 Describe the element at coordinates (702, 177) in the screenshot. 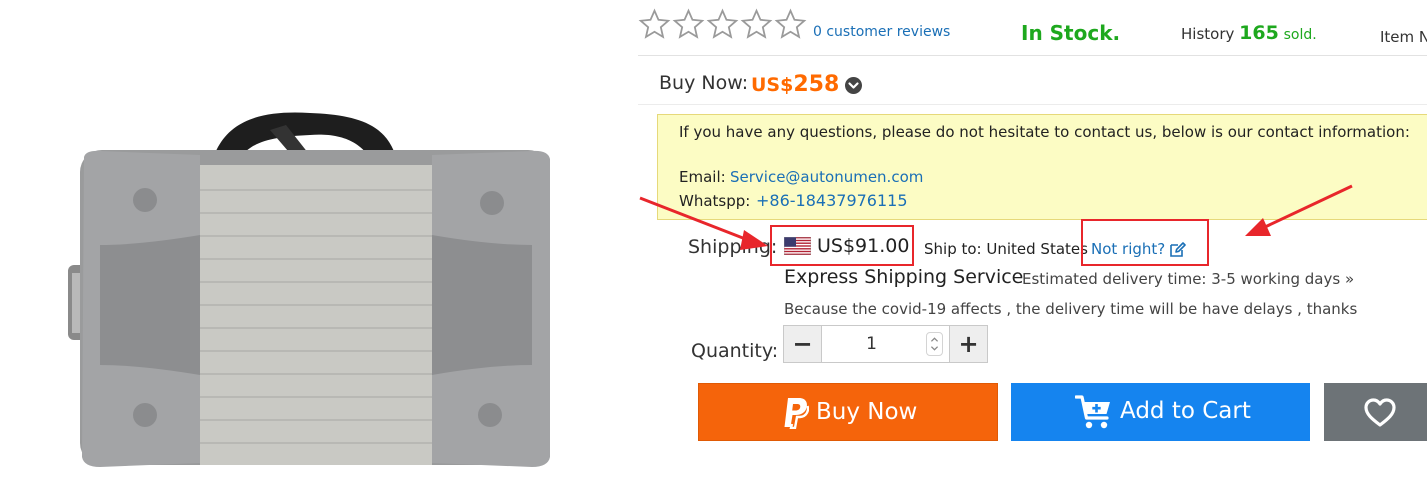

I see `email-label: Email:` at that location.